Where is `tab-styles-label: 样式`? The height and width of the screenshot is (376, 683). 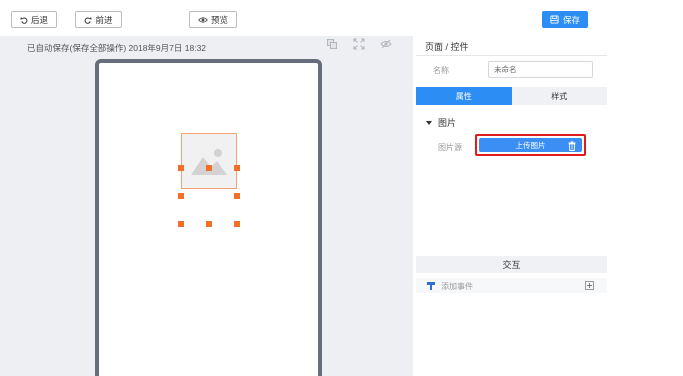 tab-styles-label: 样式 is located at coordinates (559, 96).